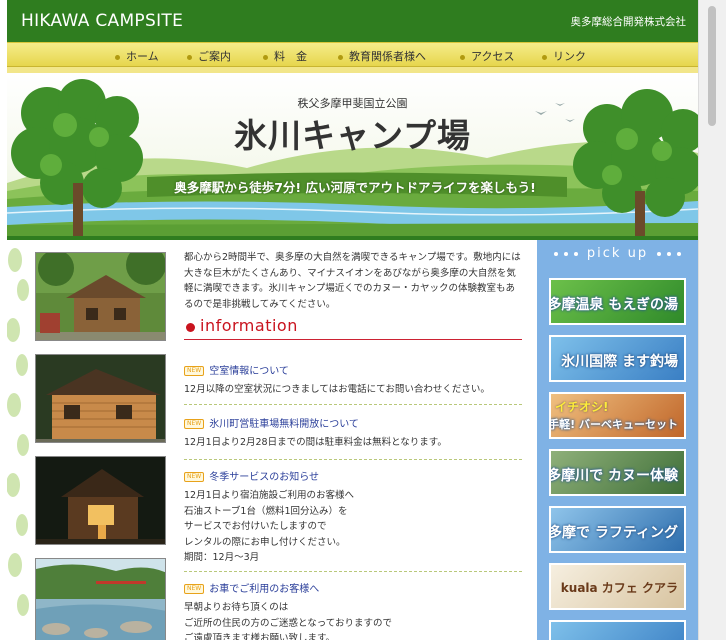  What do you see at coordinates (264, 477) in the screenshot?
I see `news-title-link: 冬季サービスのお知らせ` at bounding box center [264, 477].